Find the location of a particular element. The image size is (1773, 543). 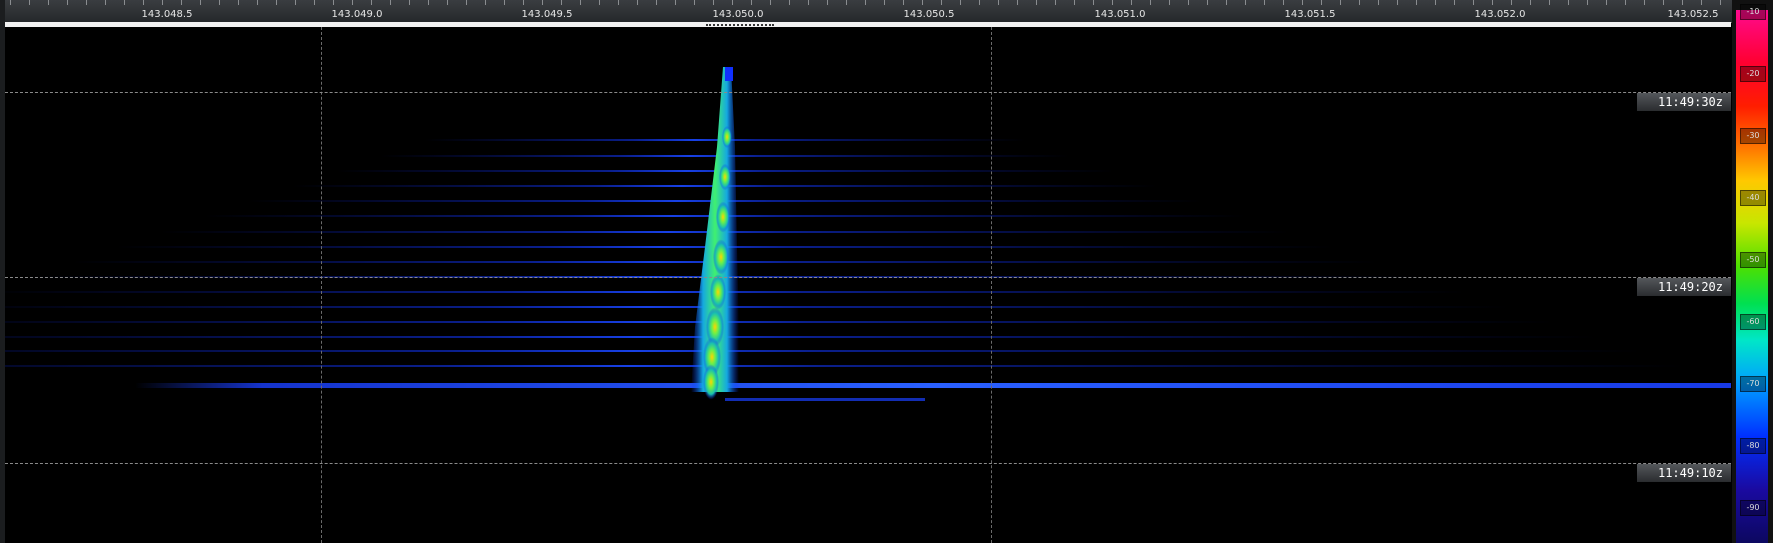

frequency-label: 143.049.5 is located at coordinates (547, 14).